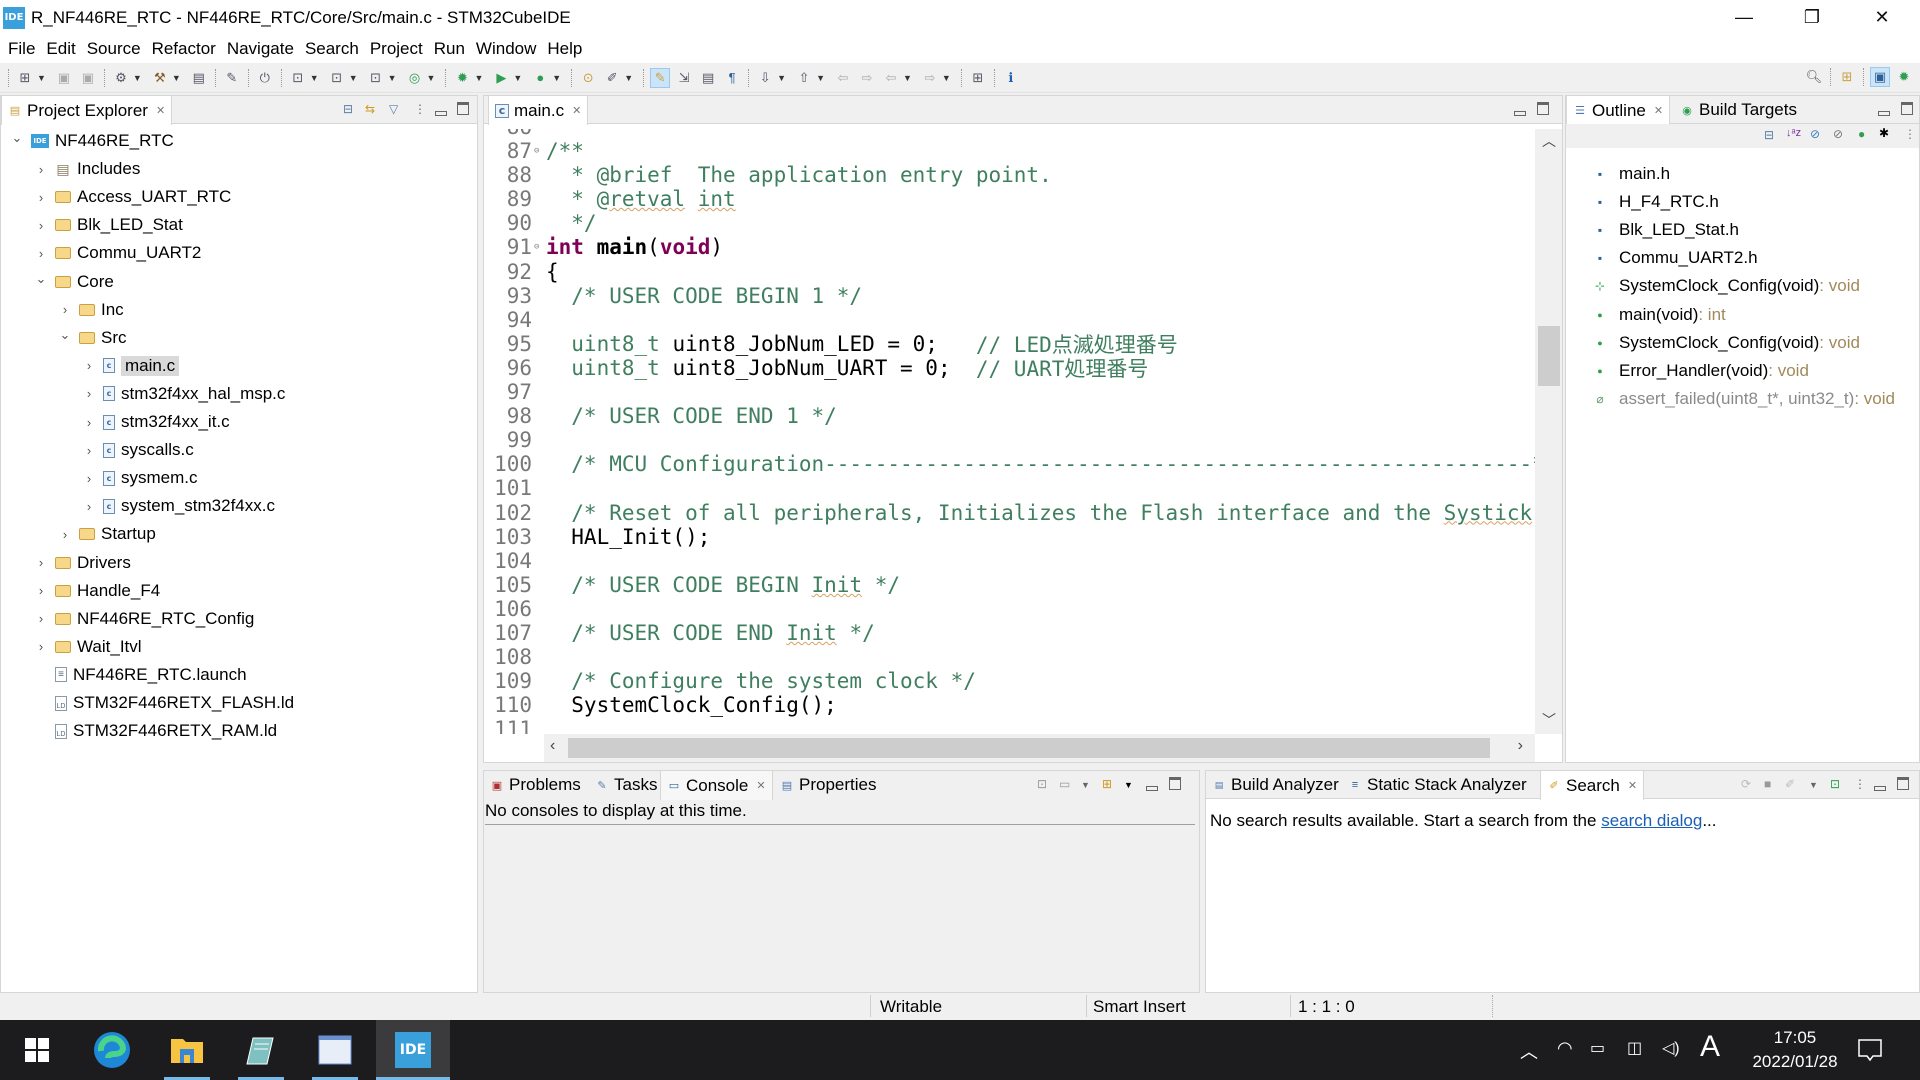  I want to click on tree-item: › c stm32f4xx_hal_msp.c, so click(183, 394).